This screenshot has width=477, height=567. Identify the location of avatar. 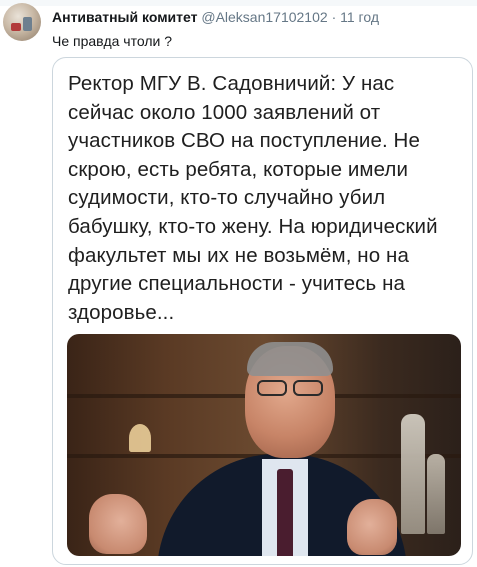
(22, 22).